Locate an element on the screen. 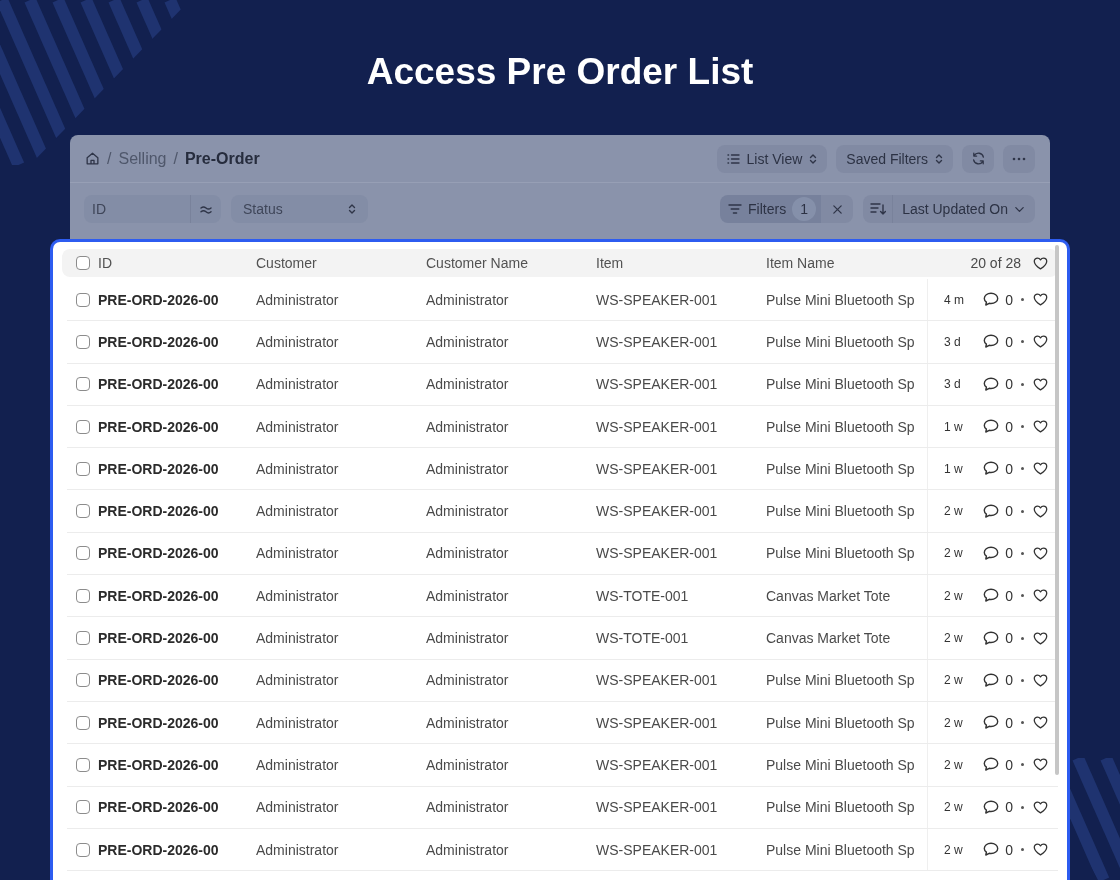 The width and height of the screenshot is (1120, 880). column-header: Item Name is located at coordinates (800, 263).